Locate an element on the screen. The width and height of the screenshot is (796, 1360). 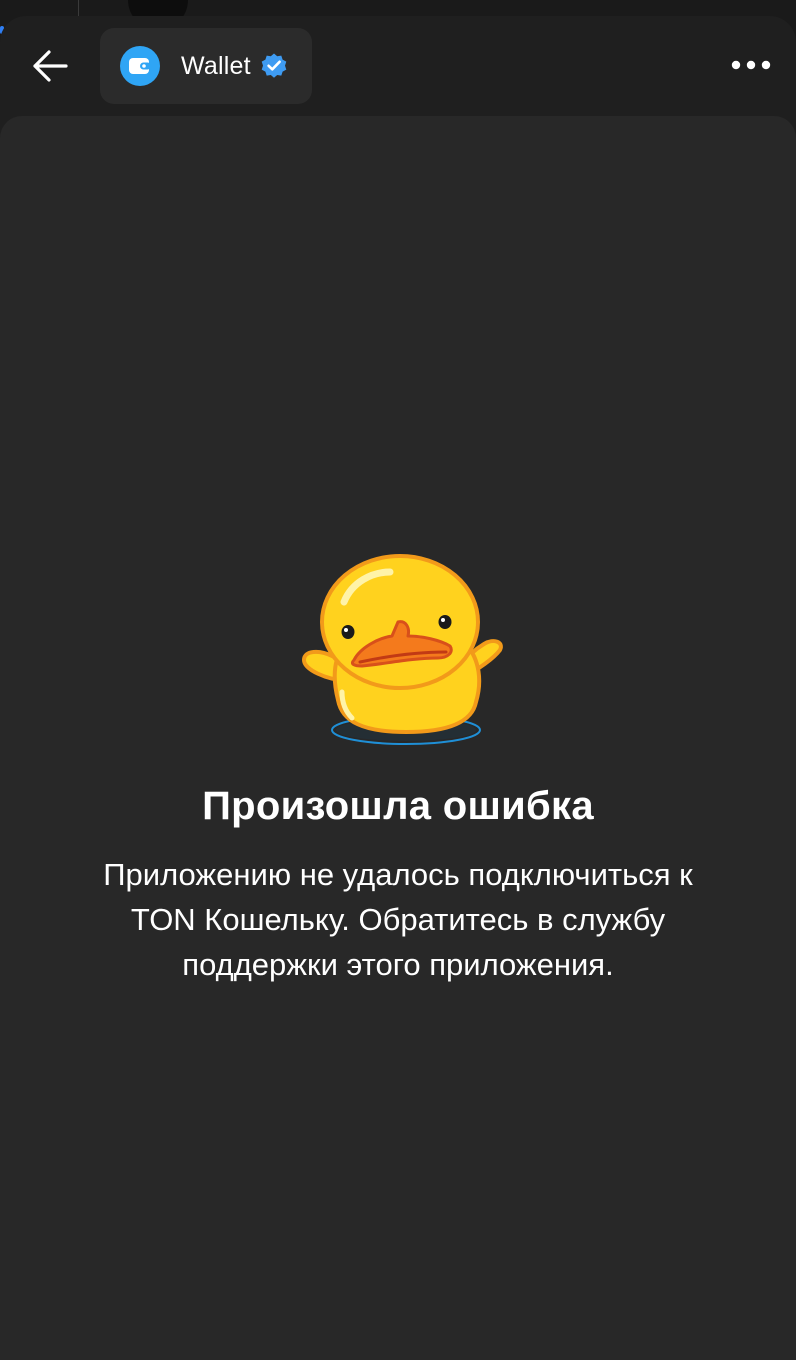
back-button is located at coordinates (50, 68).